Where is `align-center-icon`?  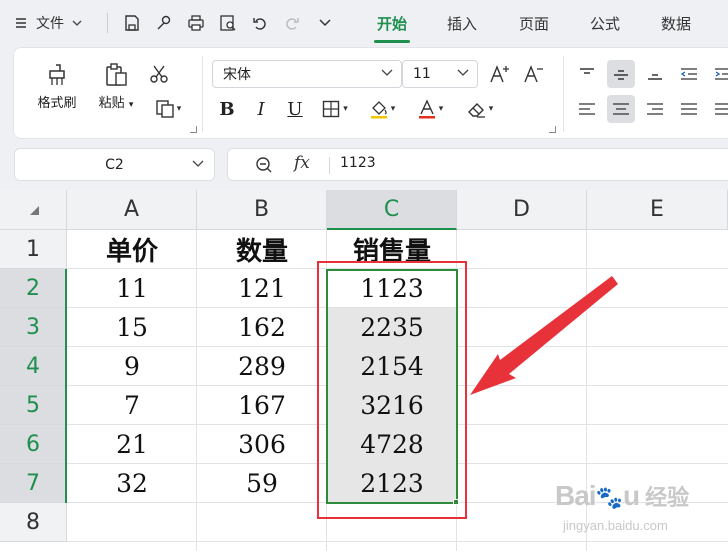 align-center-icon is located at coordinates (621, 109).